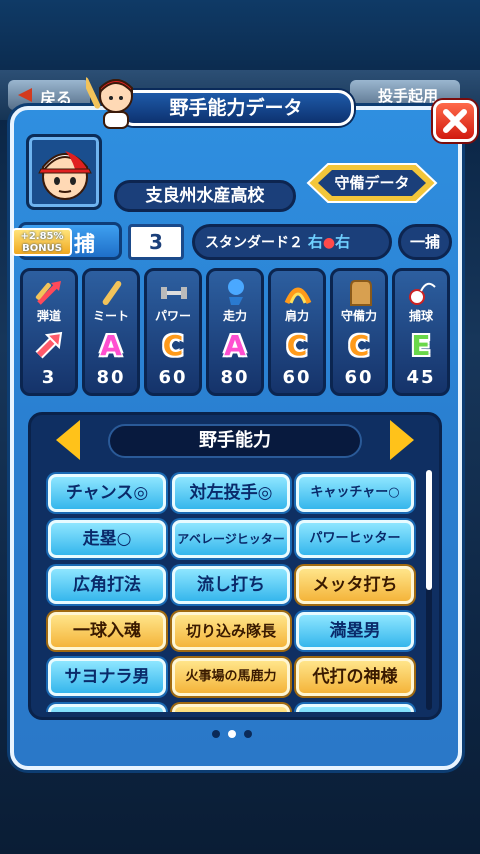 The width and height of the screenshot is (480, 854). Describe the element at coordinates (421, 377) in the screenshot. I see `stat-value: 45` at that location.